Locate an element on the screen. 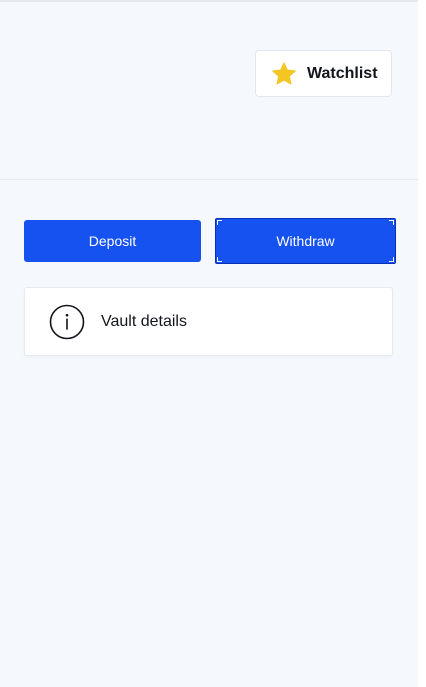  watchlist-label: Watchlist is located at coordinates (342, 73).